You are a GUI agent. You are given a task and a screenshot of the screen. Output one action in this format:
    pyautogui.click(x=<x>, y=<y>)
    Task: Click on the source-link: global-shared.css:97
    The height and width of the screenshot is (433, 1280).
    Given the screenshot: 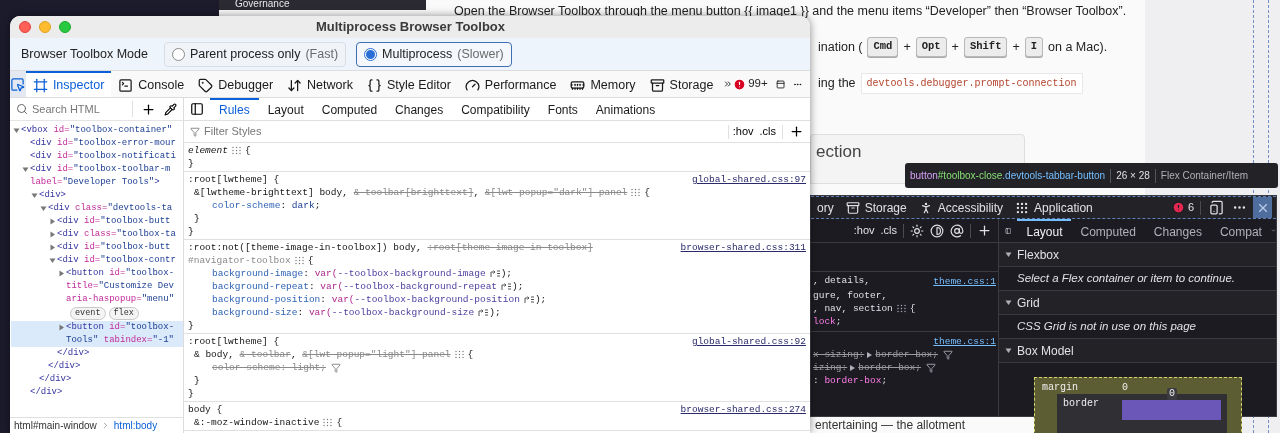 What is the action you would take?
    pyautogui.click(x=748, y=179)
    